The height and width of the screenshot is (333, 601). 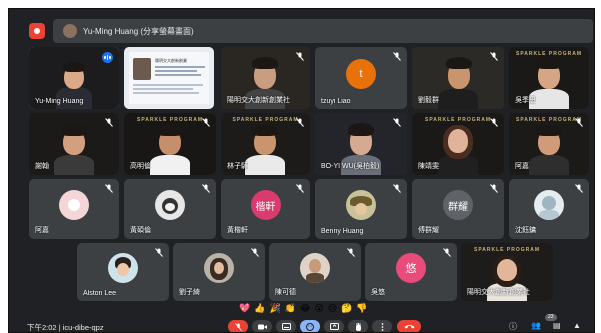 What do you see at coordinates (100, 293) in the screenshot?
I see `participant-name: Alston Lee` at bounding box center [100, 293].